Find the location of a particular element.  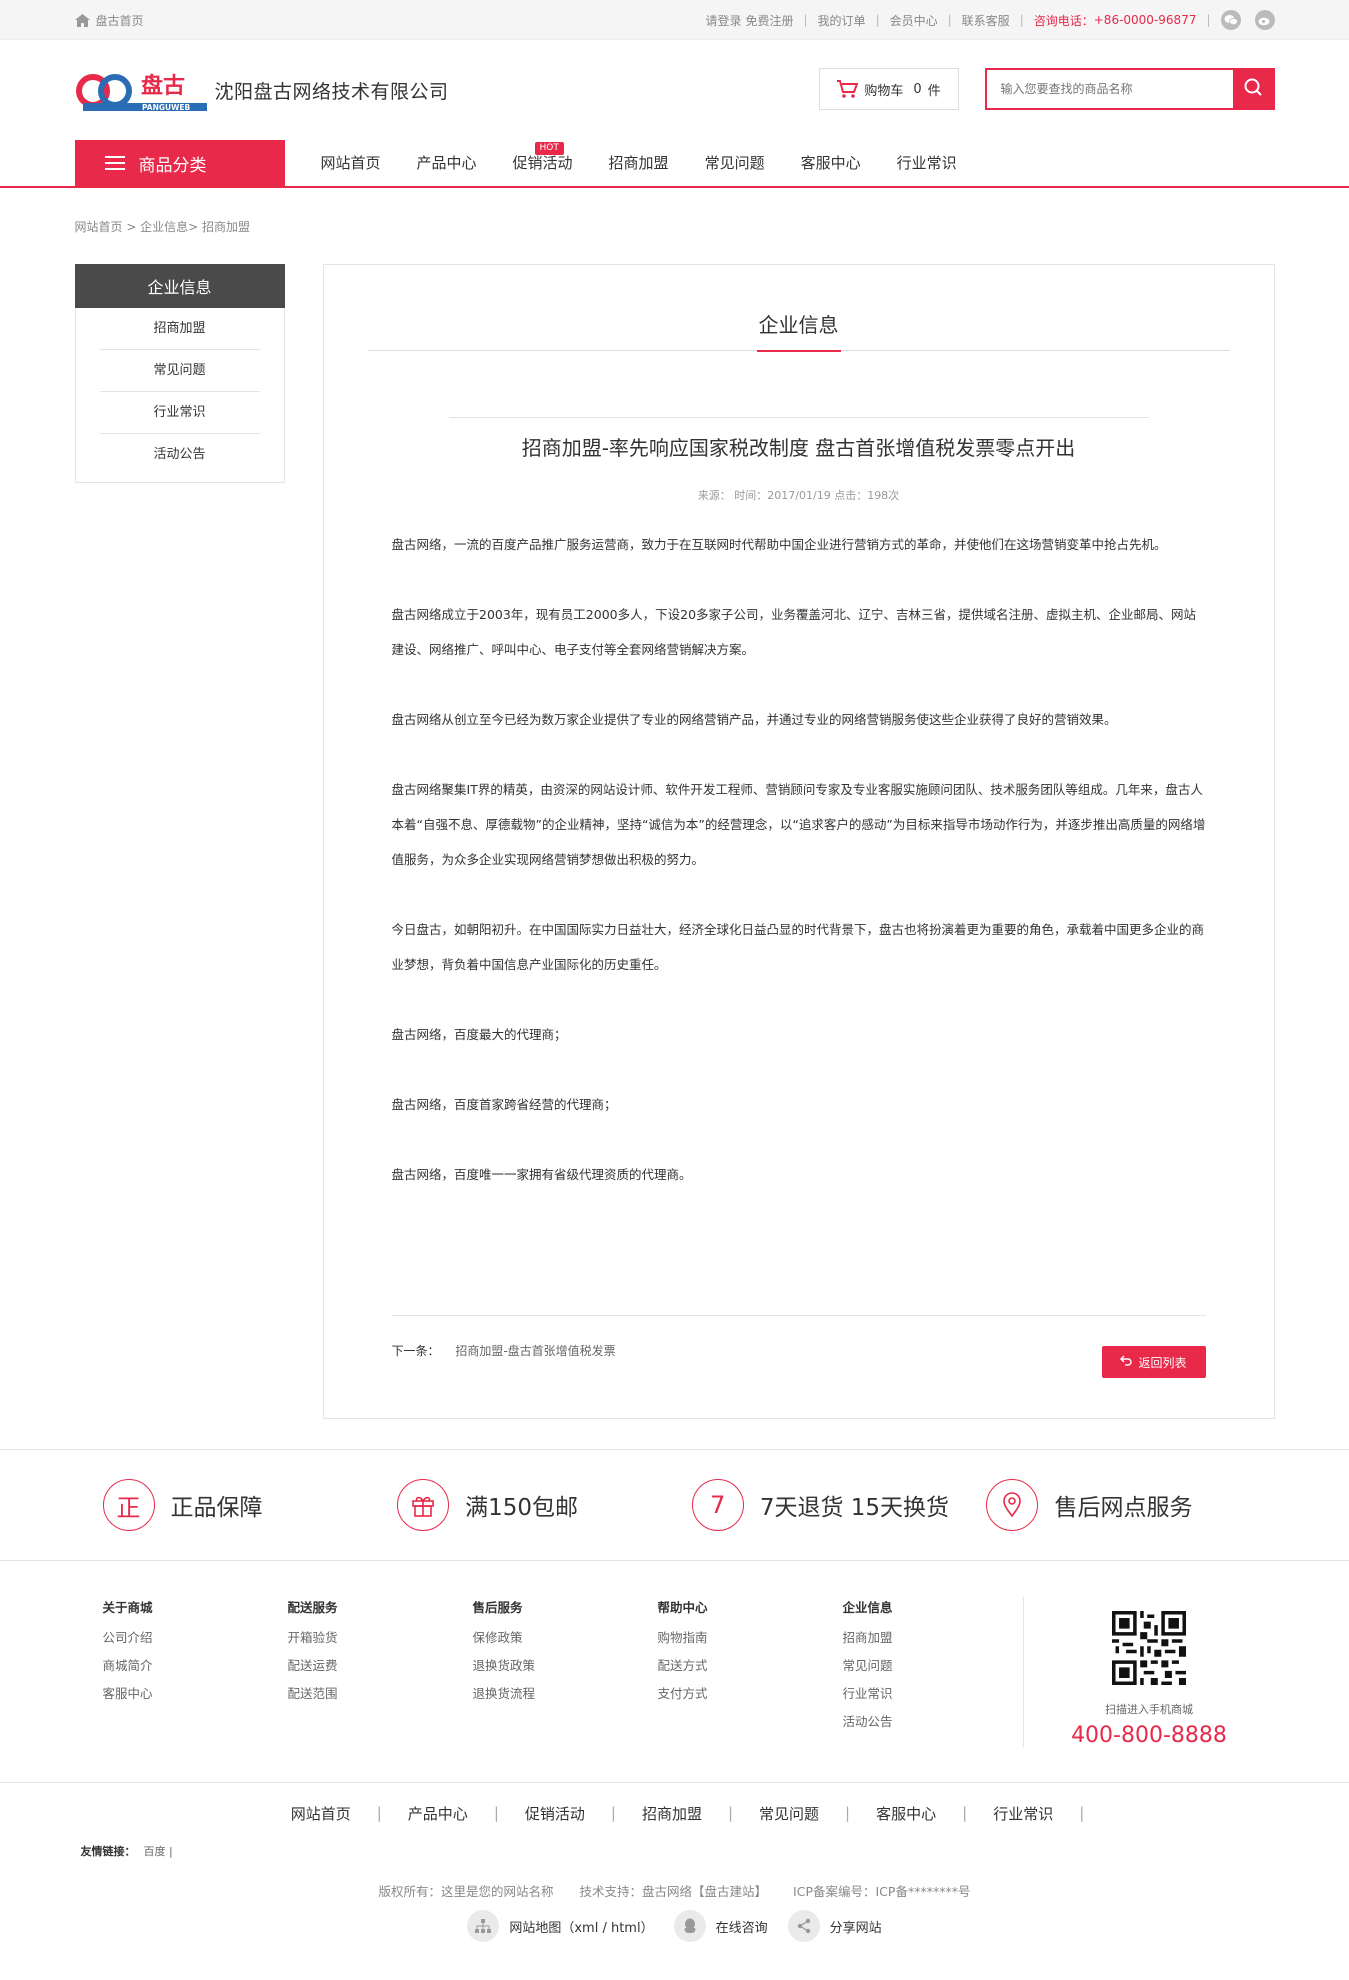

search-button is located at coordinates (1252, 89).